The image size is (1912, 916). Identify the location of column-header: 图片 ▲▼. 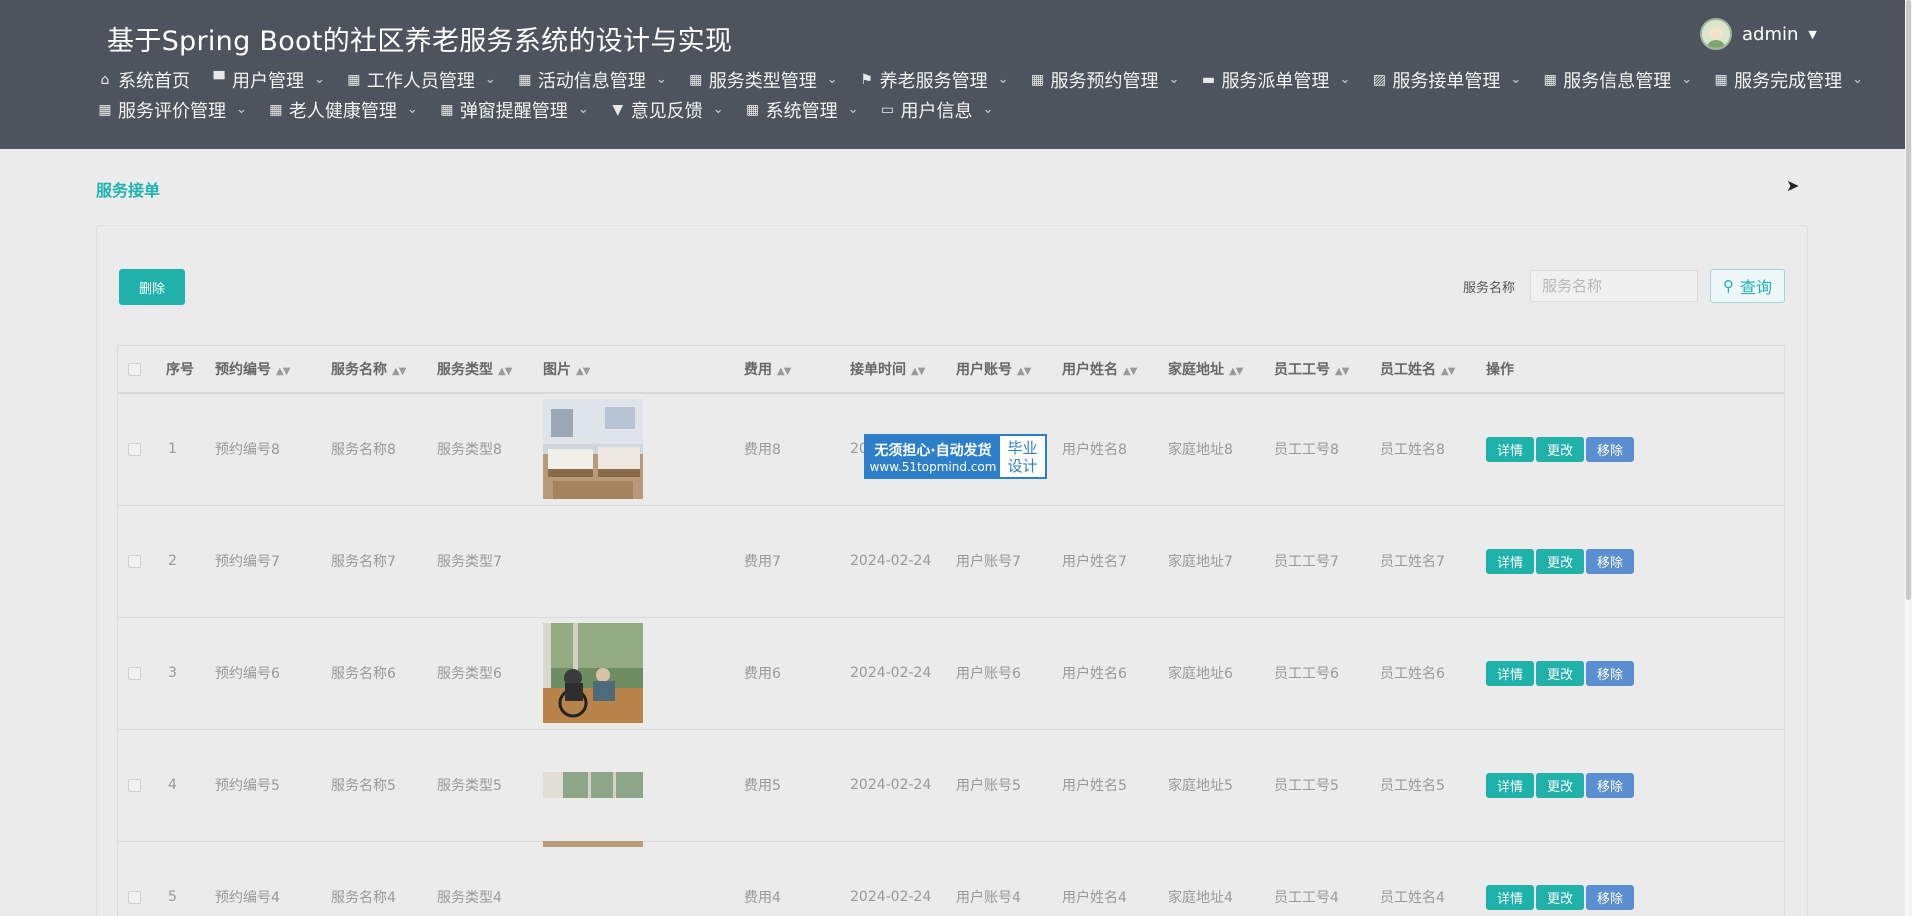
(643, 370).